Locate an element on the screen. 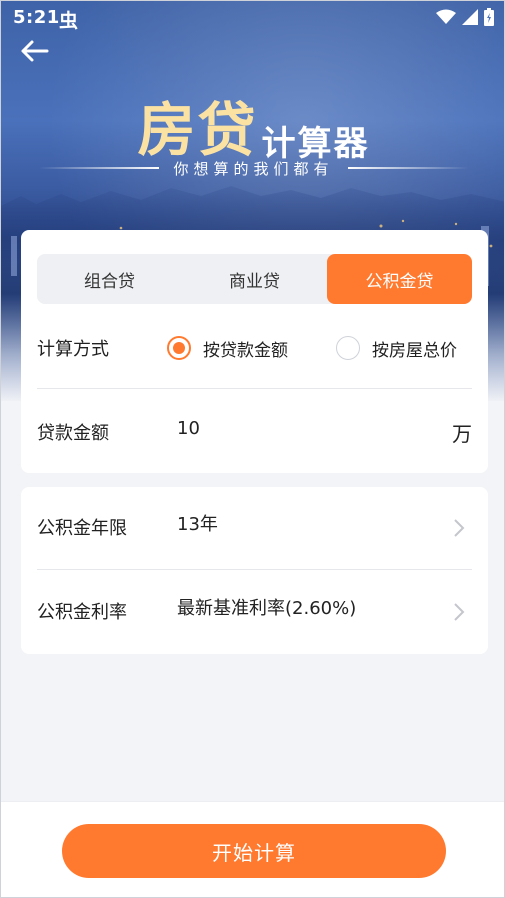 The width and height of the screenshot is (505, 898). radio-by-loan-amount: 按贷款金额 is located at coordinates (227, 348).